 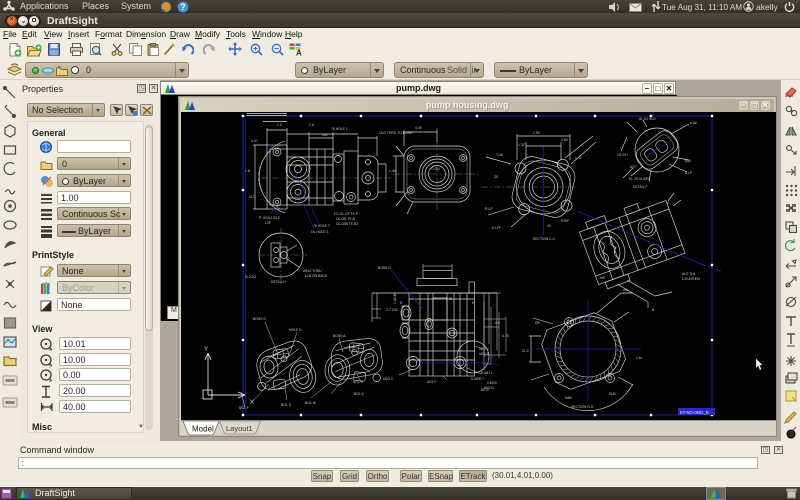 What do you see at coordinates (395, 298) in the screenshot?
I see `svg-text: 1.AC4B` at bounding box center [395, 298].